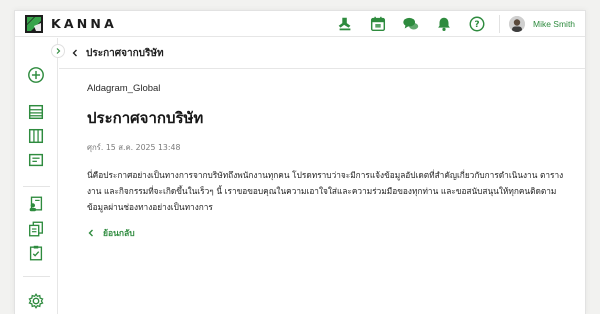  I want to click on person-doc-icon, so click(36, 204).